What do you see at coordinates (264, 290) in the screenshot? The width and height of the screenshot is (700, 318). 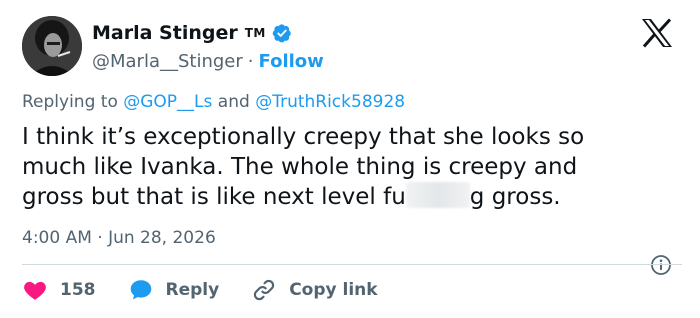 I see `link-icon` at bounding box center [264, 290].